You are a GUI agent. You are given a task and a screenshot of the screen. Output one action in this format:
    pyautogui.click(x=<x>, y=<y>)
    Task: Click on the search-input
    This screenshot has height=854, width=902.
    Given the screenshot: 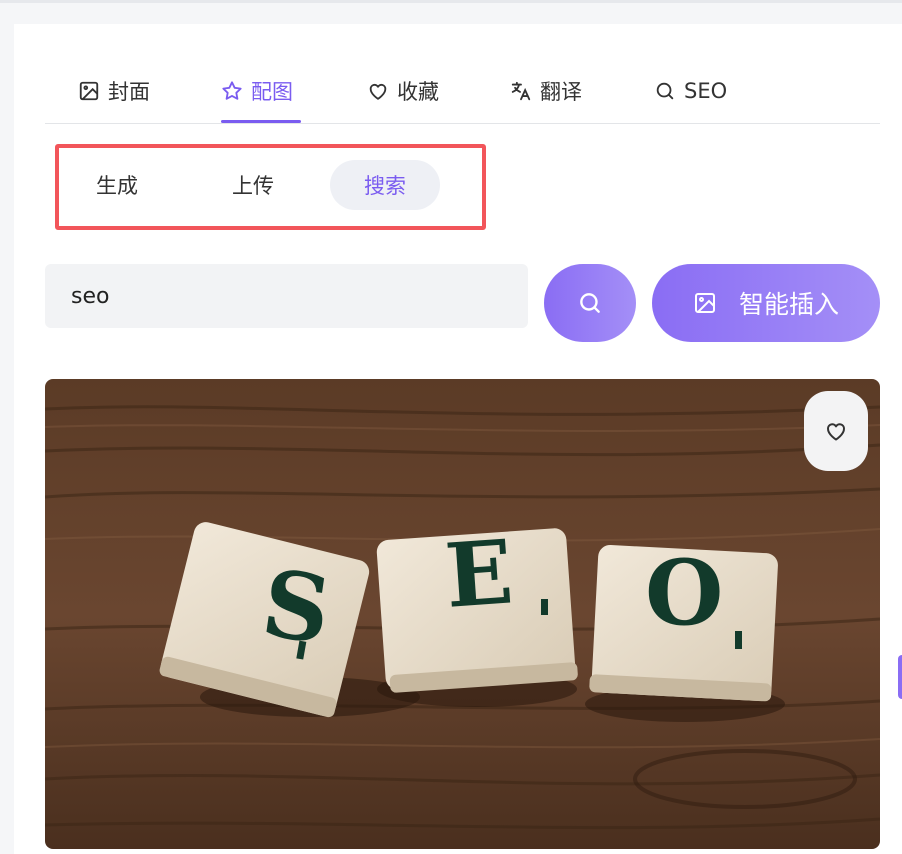 What is the action you would take?
    pyautogui.click(x=286, y=296)
    